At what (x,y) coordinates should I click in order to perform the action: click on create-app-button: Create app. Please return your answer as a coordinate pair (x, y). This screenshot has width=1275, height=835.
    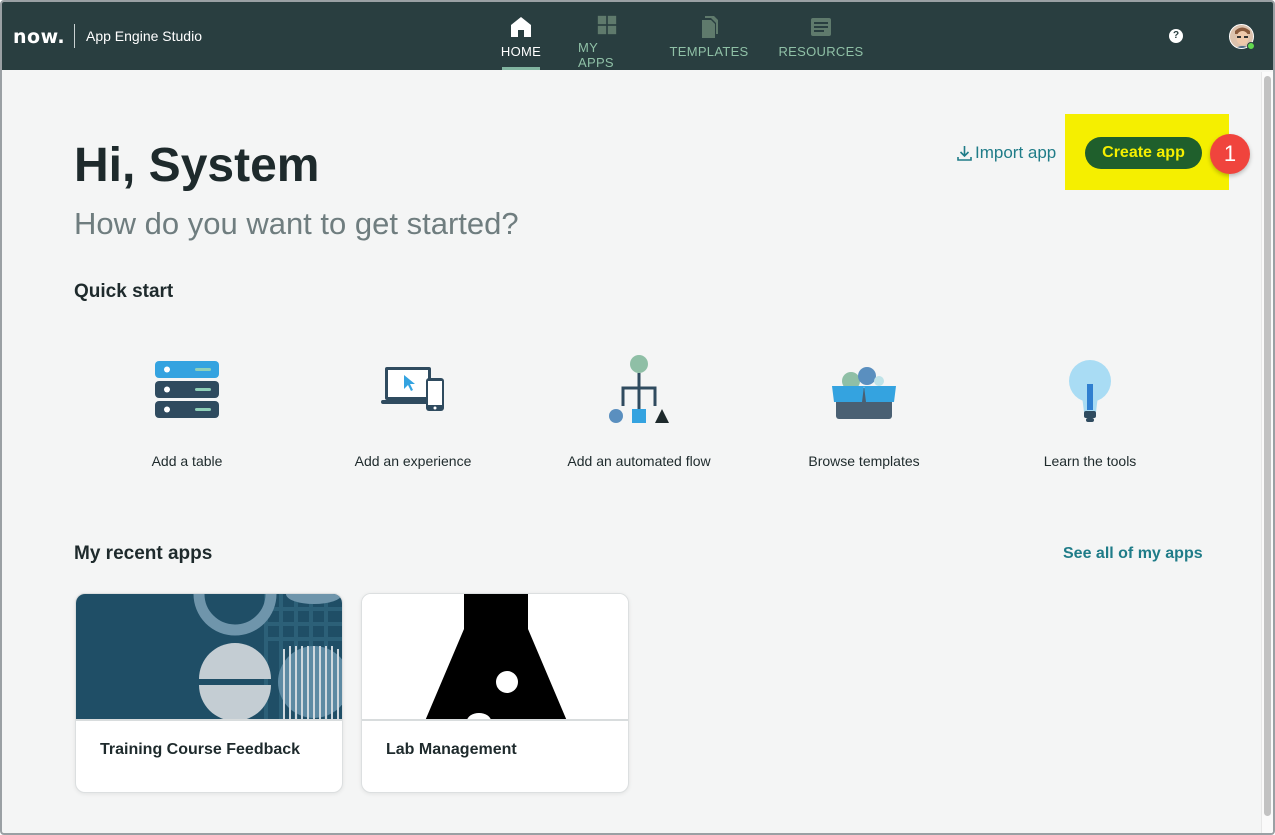
    Looking at the image, I should click on (1143, 153).